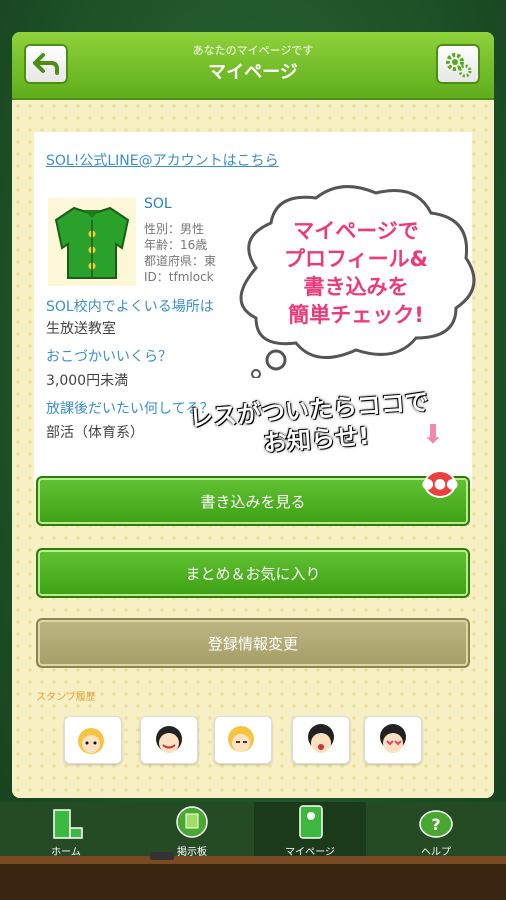  Describe the element at coordinates (192, 822) in the screenshot. I see `board-icon` at that location.